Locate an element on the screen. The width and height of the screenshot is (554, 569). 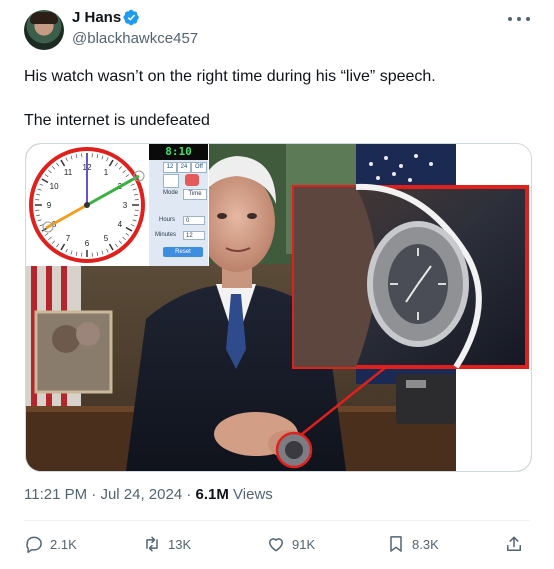
mode-toggle-button is located at coordinates (171, 181).